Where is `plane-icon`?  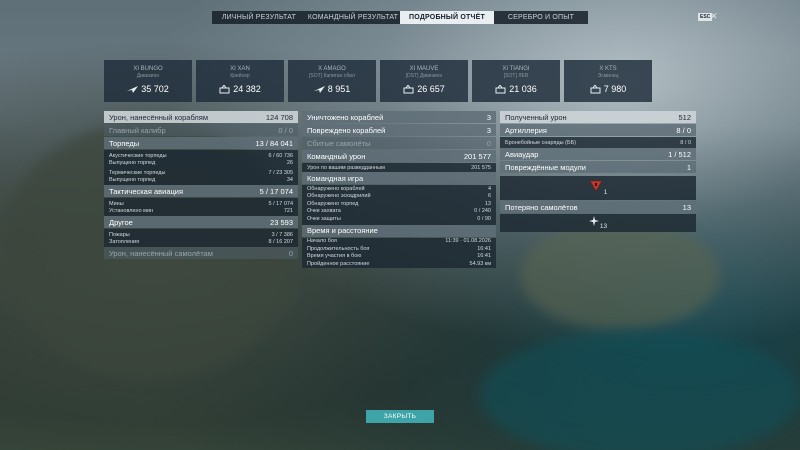 plane-icon is located at coordinates (319, 89).